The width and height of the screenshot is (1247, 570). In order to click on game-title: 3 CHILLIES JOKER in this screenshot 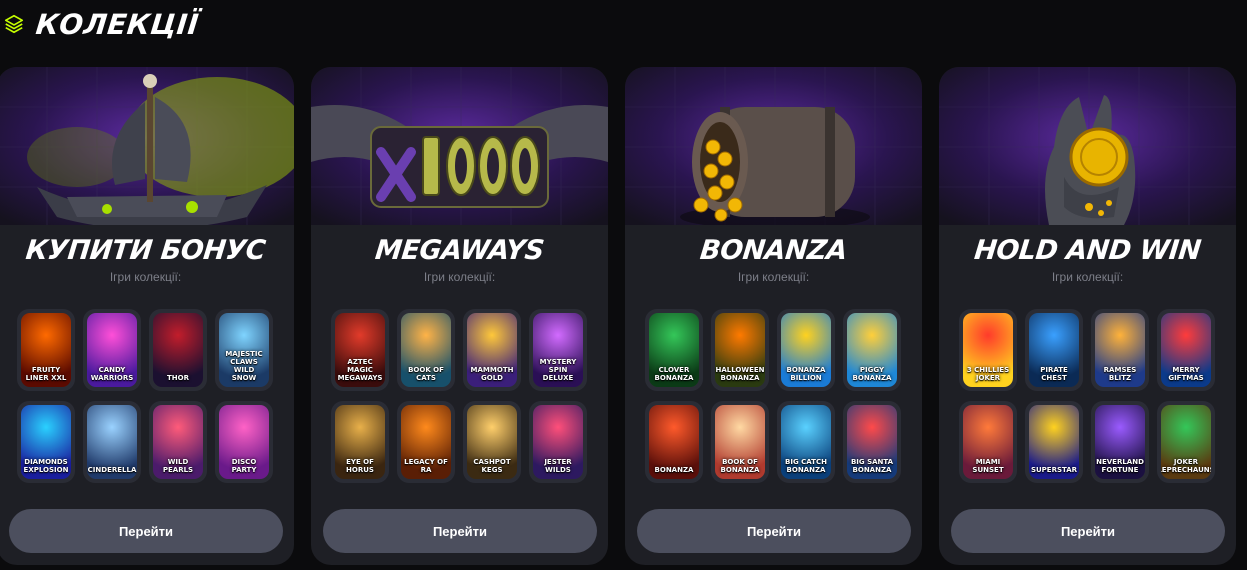, I will do `click(988, 374)`.